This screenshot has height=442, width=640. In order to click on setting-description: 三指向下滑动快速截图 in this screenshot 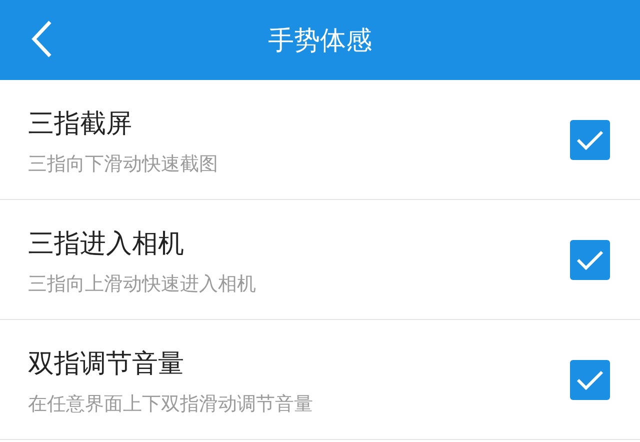, I will do `click(123, 164)`.